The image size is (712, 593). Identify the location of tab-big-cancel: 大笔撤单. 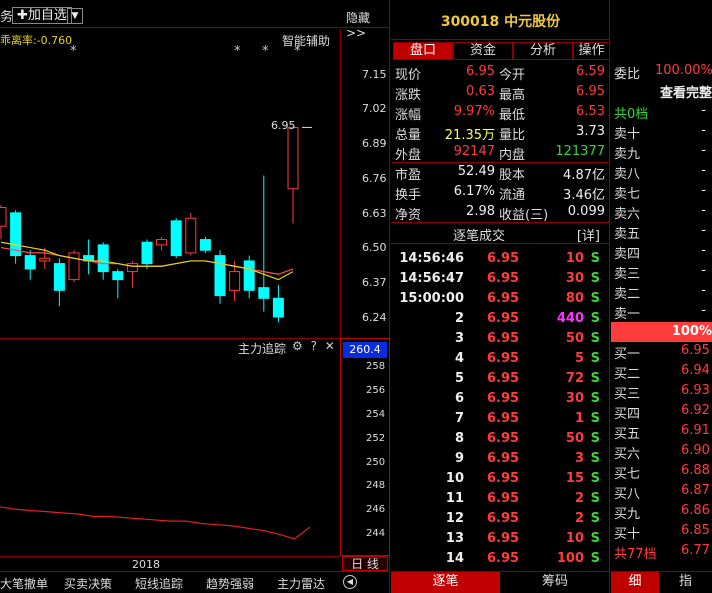
(24, 583).